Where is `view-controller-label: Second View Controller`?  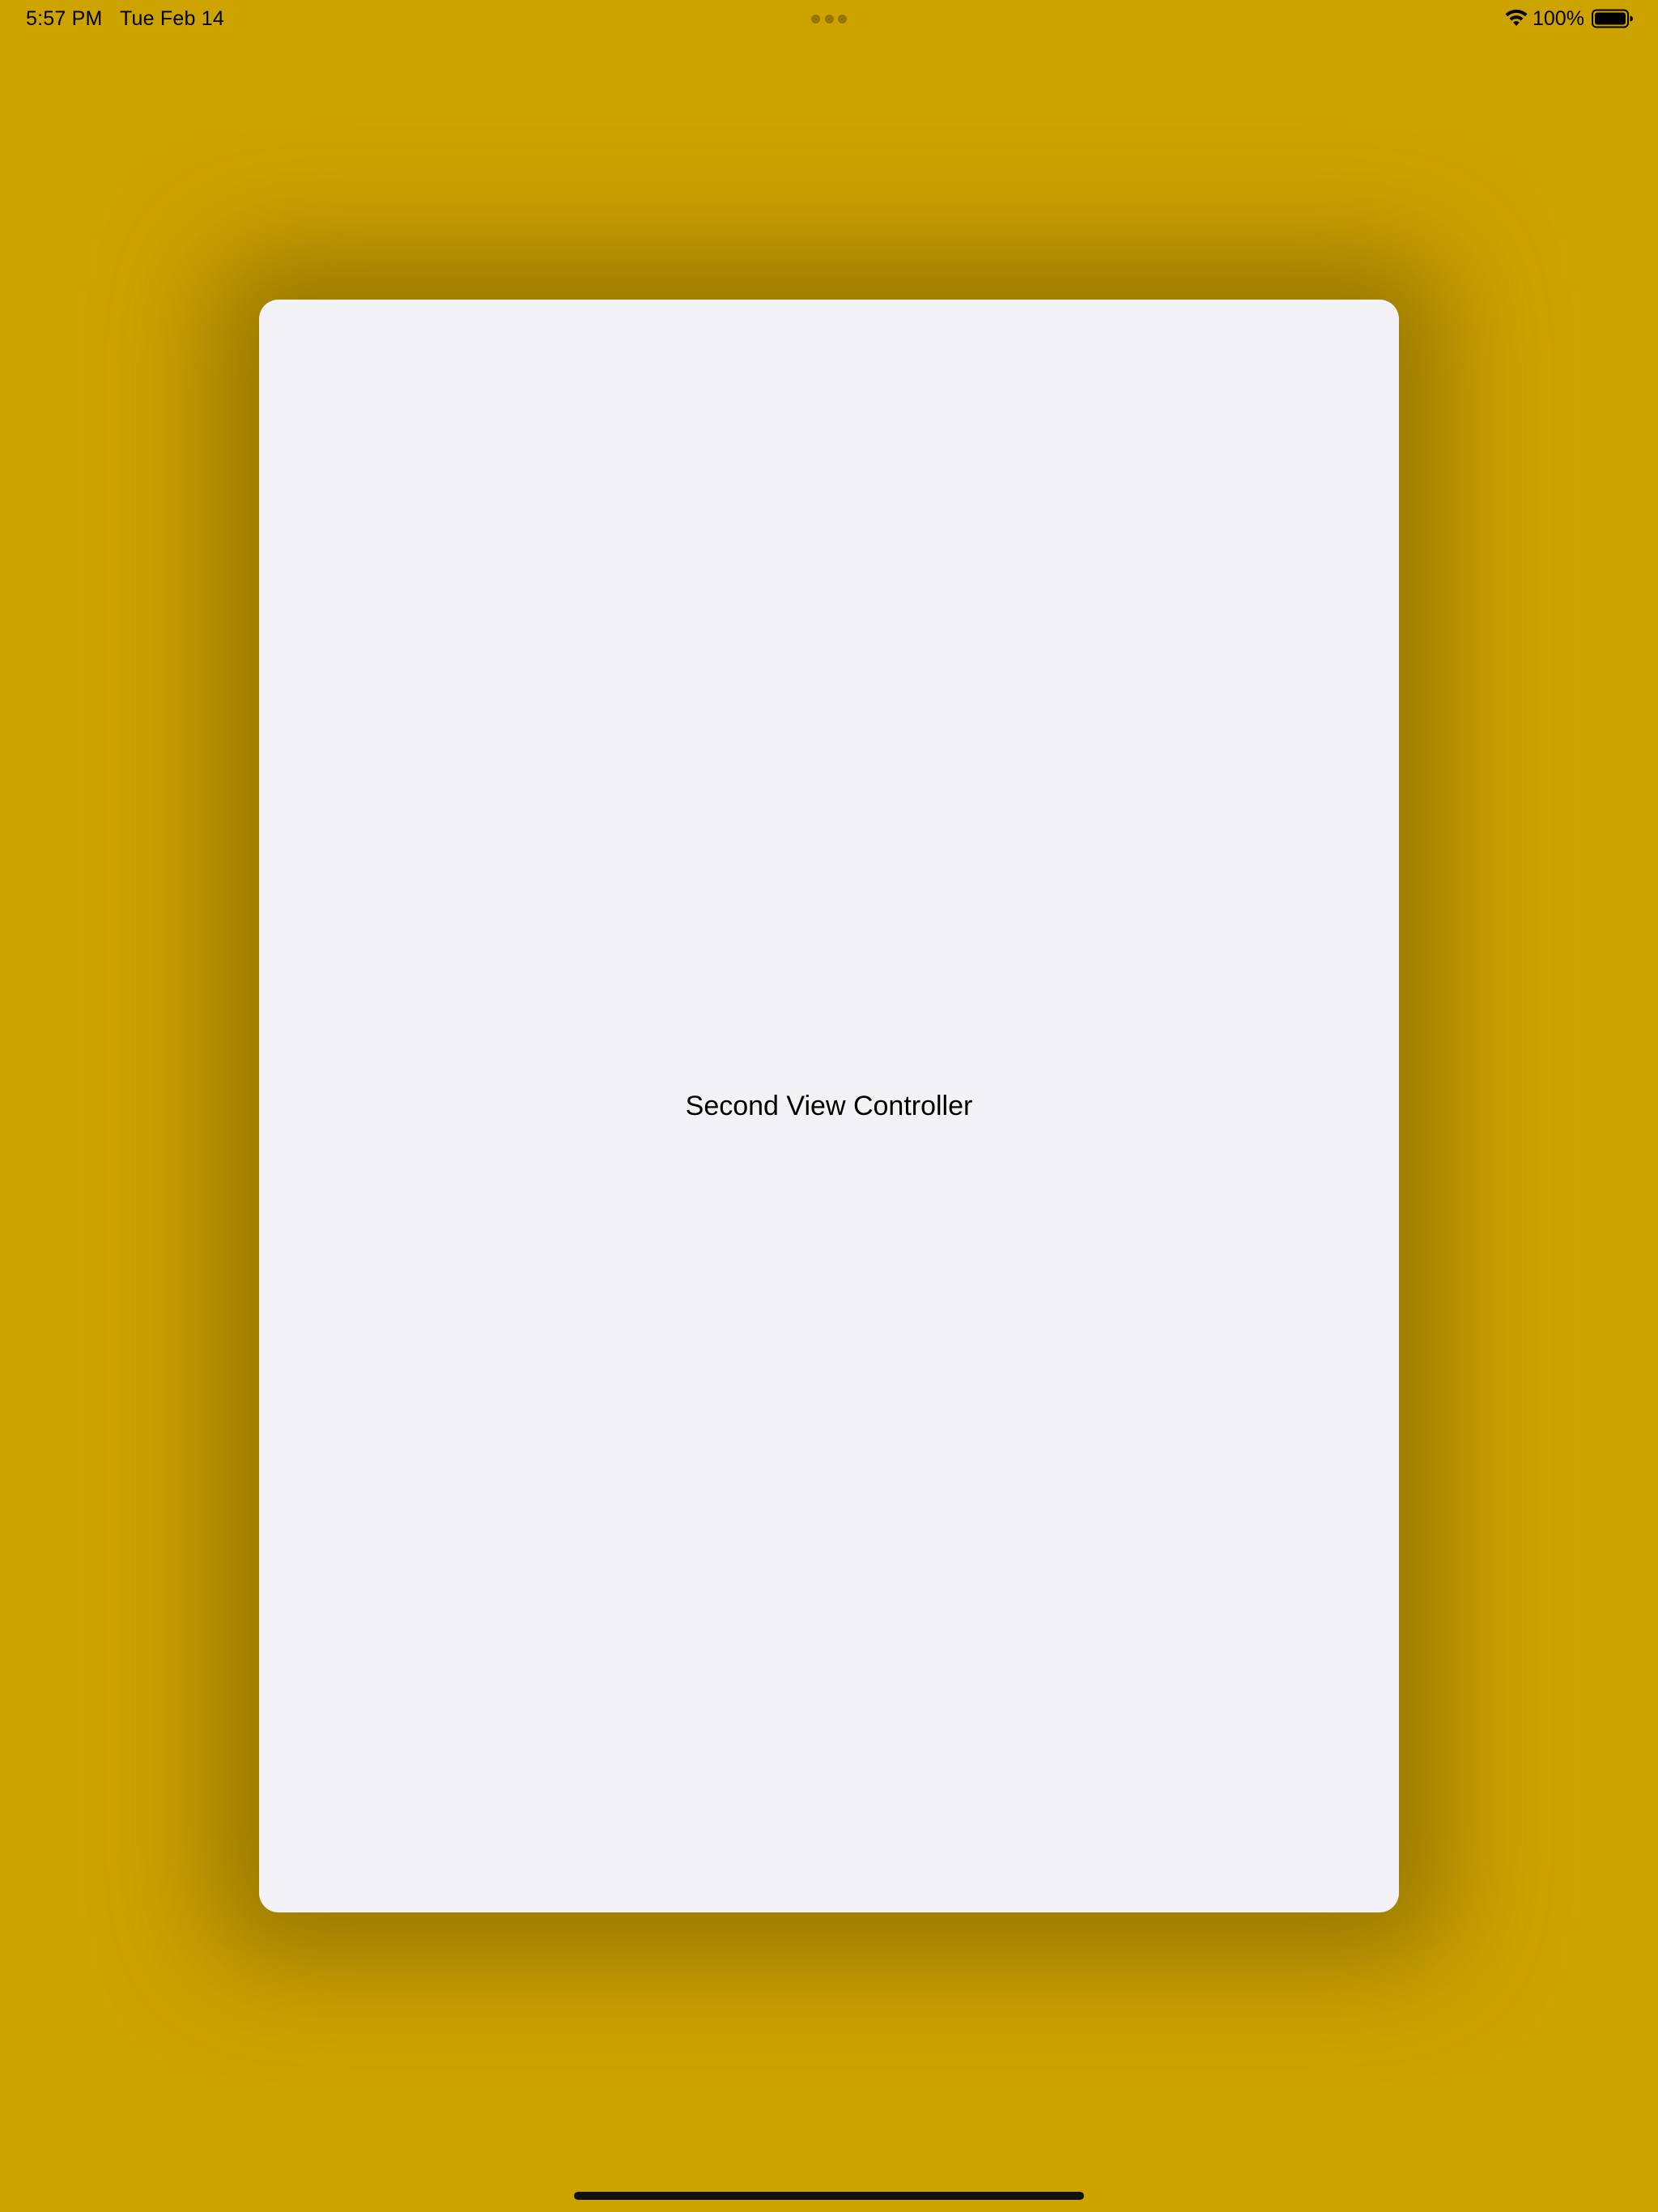 view-controller-label: Second View Controller is located at coordinates (829, 1106).